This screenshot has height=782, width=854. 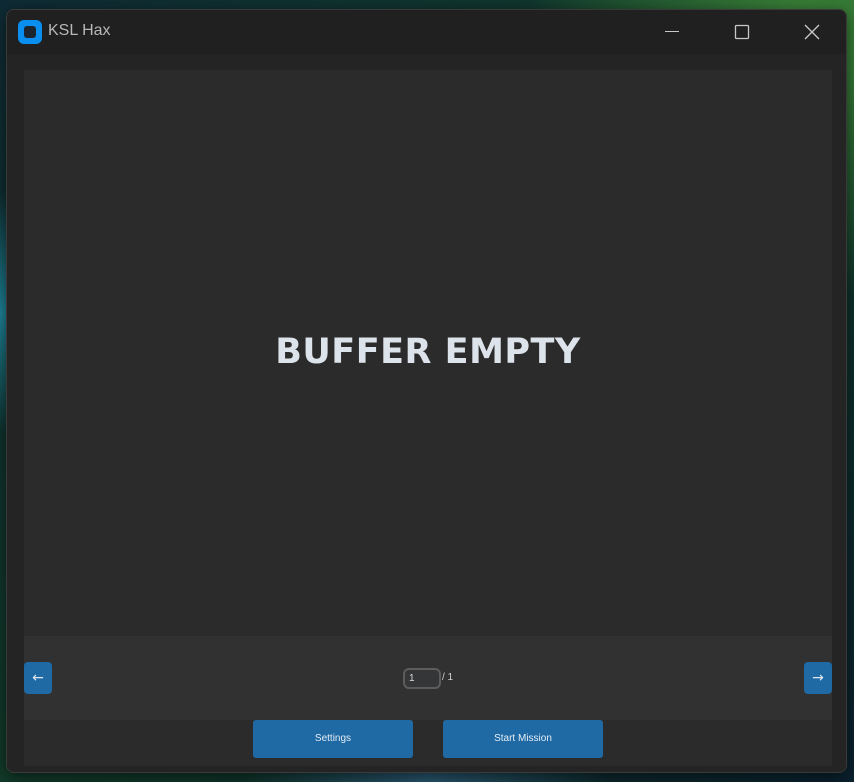 I want to click on app-logo-icon, so click(x=30, y=32).